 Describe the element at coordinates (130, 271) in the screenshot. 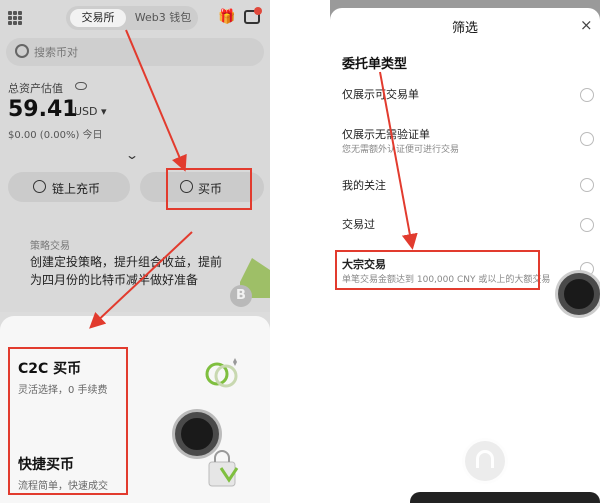

I see `strategy-text: 创建定投策略，提升组合收益，提前为四月份的比特币减半做好准备` at that location.